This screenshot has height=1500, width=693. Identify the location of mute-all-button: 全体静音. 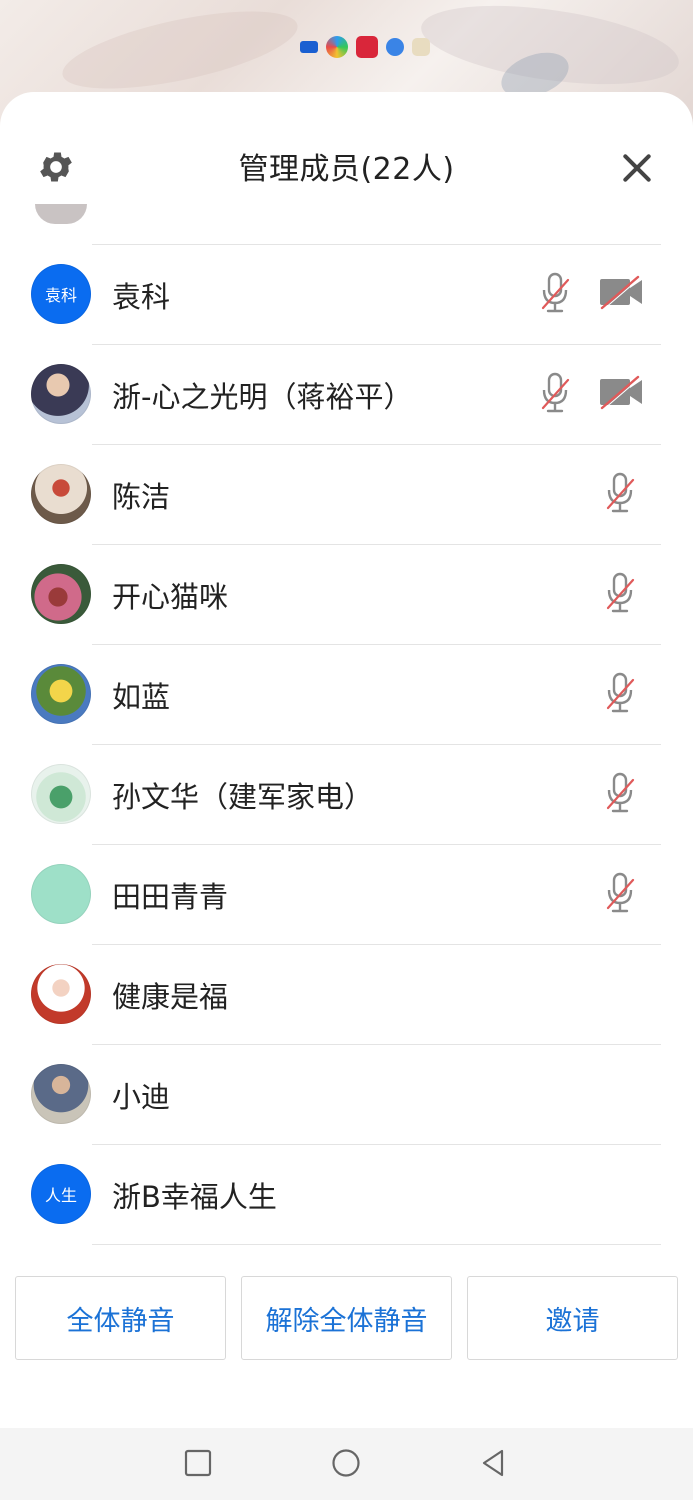
(120, 1318).